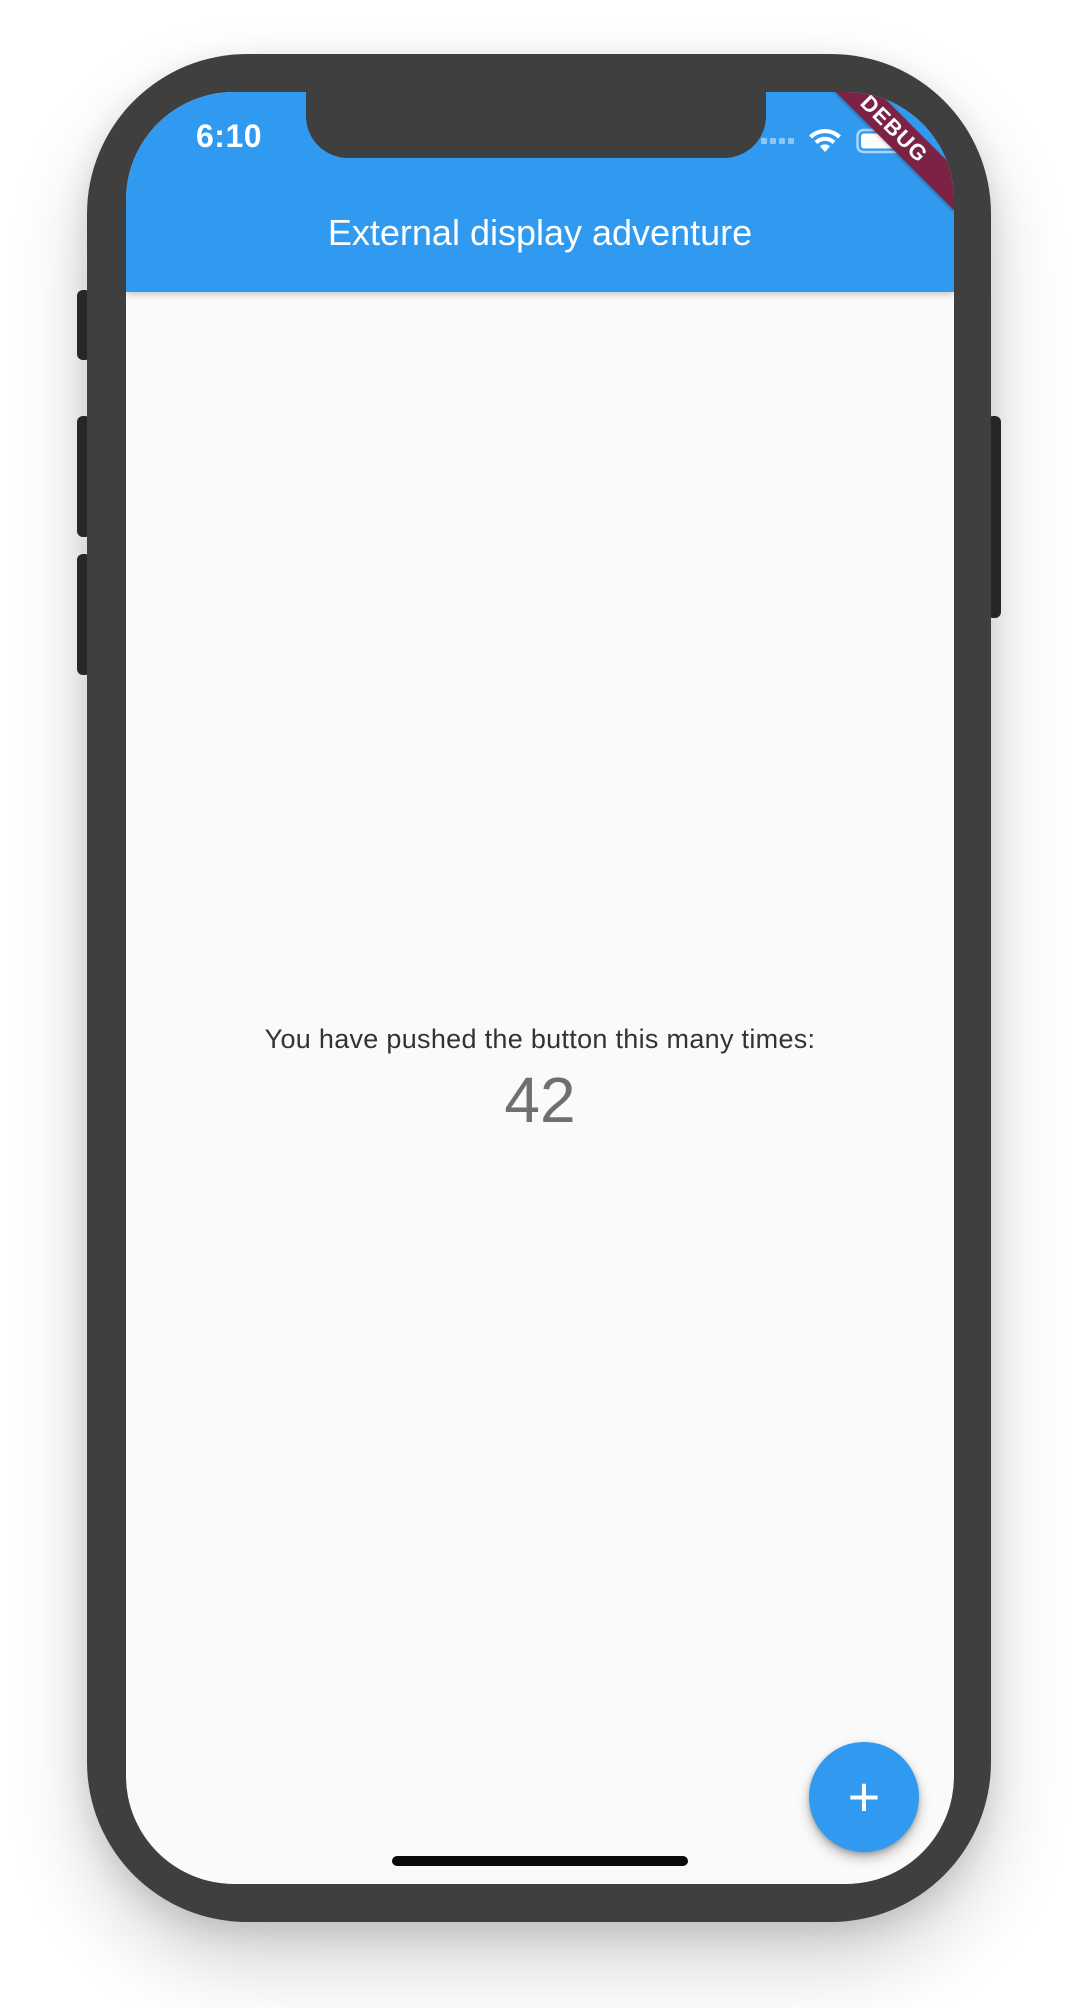  I want to click on increment-fab-button: +, so click(864, 1797).